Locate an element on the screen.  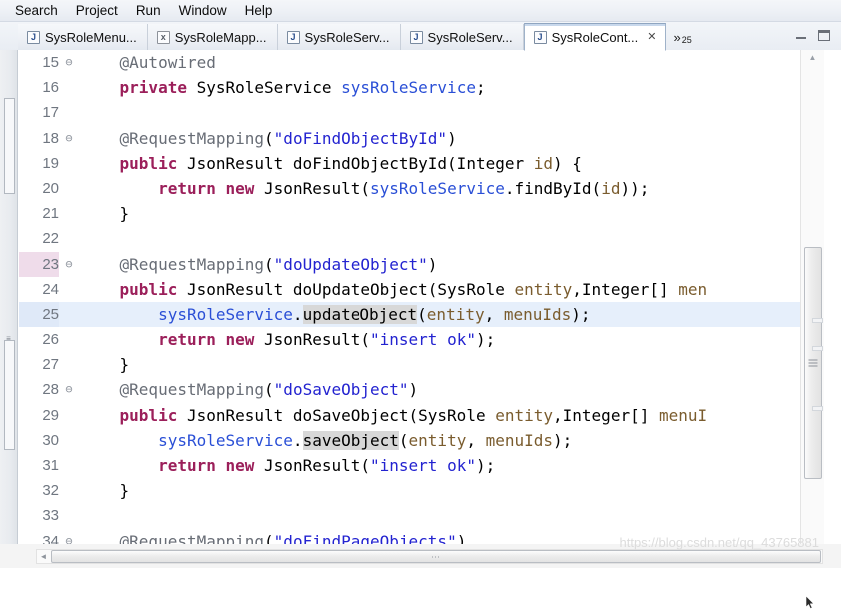
line-number: 25 is located at coordinates (39, 314).